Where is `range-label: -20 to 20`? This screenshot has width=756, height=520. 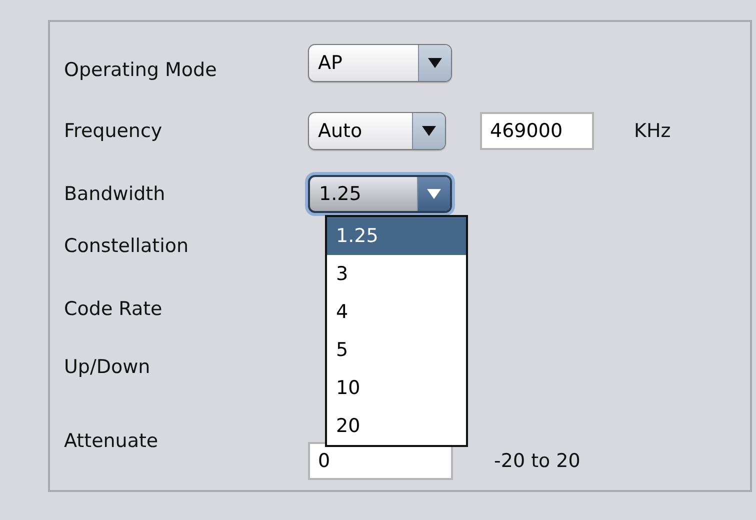 range-label: -20 to 20 is located at coordinates (537, 461).